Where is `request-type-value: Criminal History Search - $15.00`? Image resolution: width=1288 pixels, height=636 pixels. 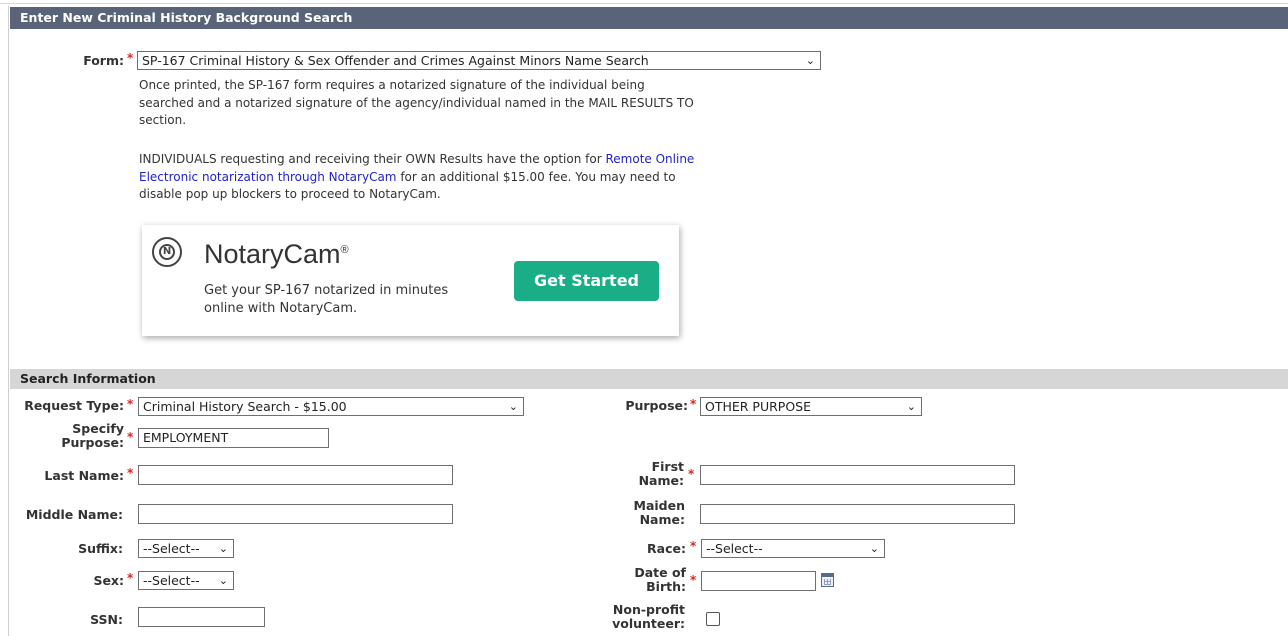 request-type-value: Criminal History Search - $15.00 is located at coordinates (245, 406).